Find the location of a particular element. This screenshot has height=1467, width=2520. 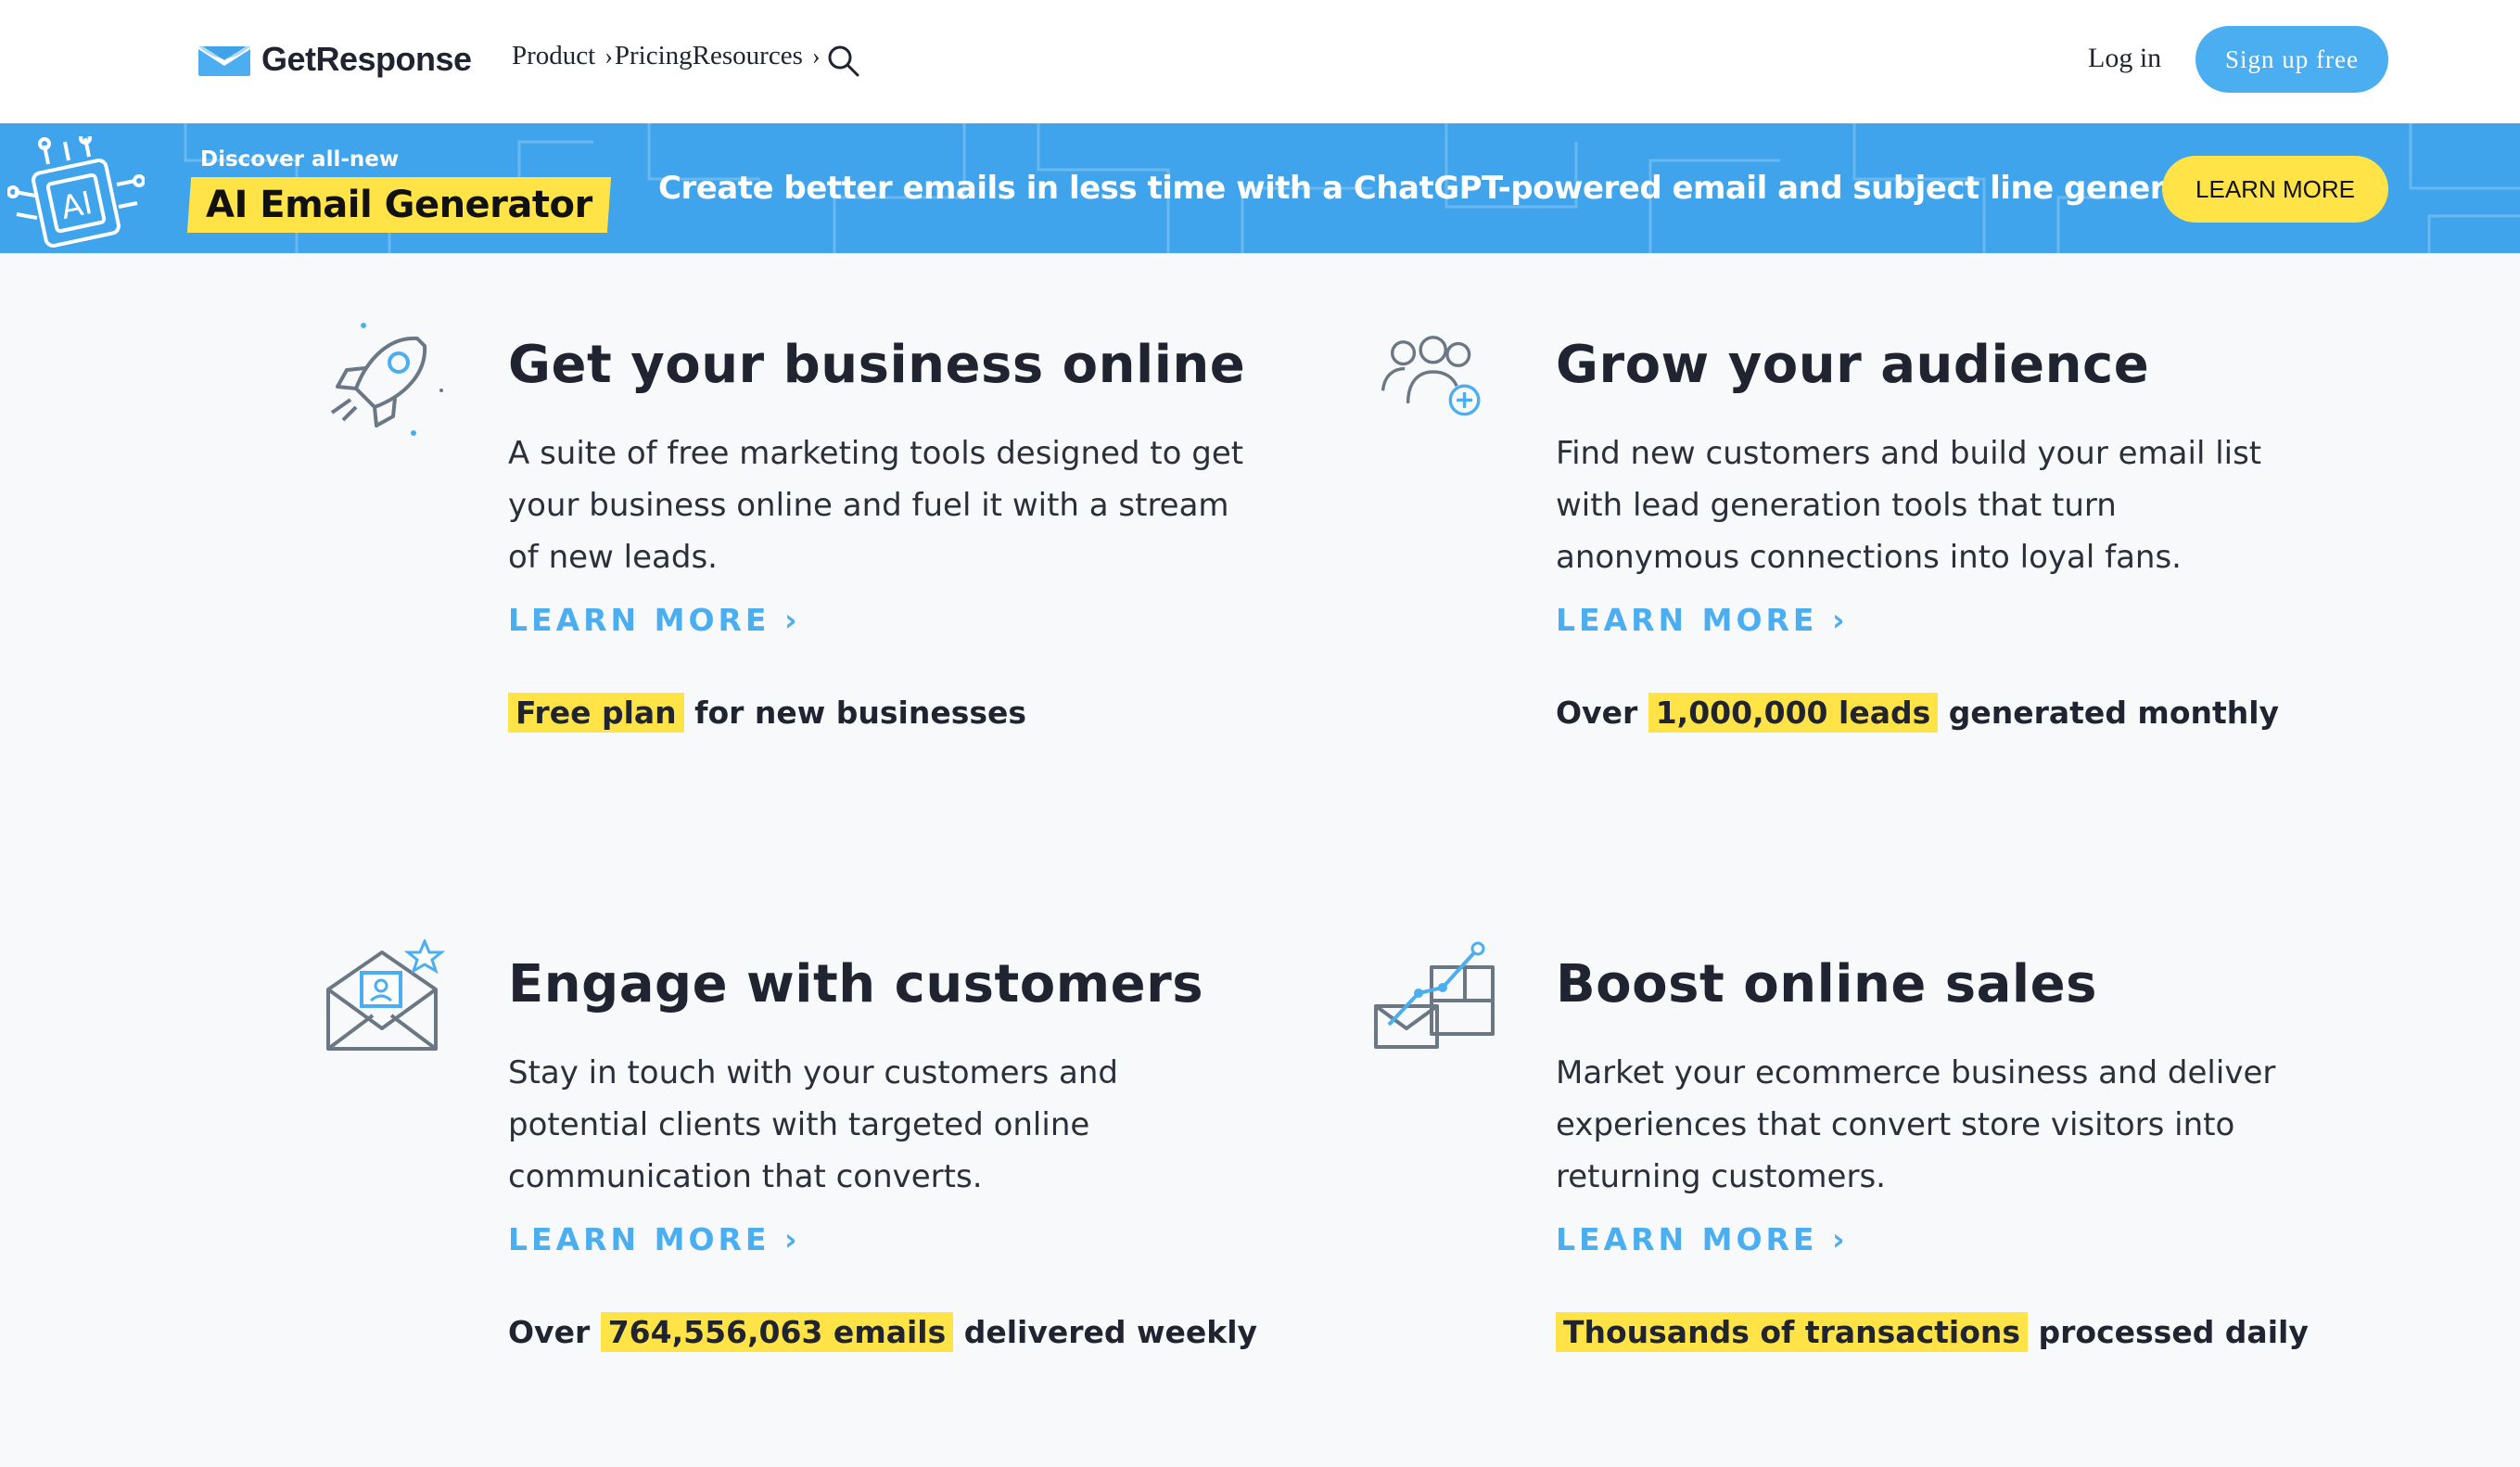

nav-product: Product is located at coordinates (553, 56).